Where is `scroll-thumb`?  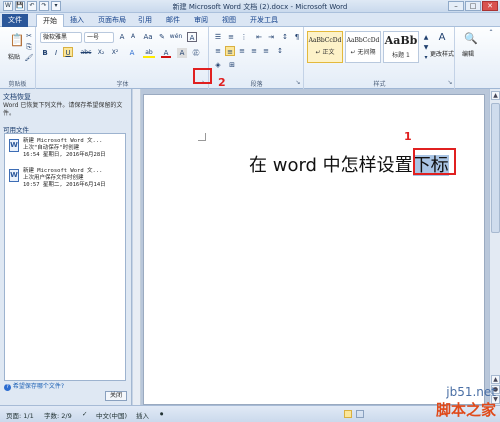 scroll-thumb is located at coordinates (495, 168).